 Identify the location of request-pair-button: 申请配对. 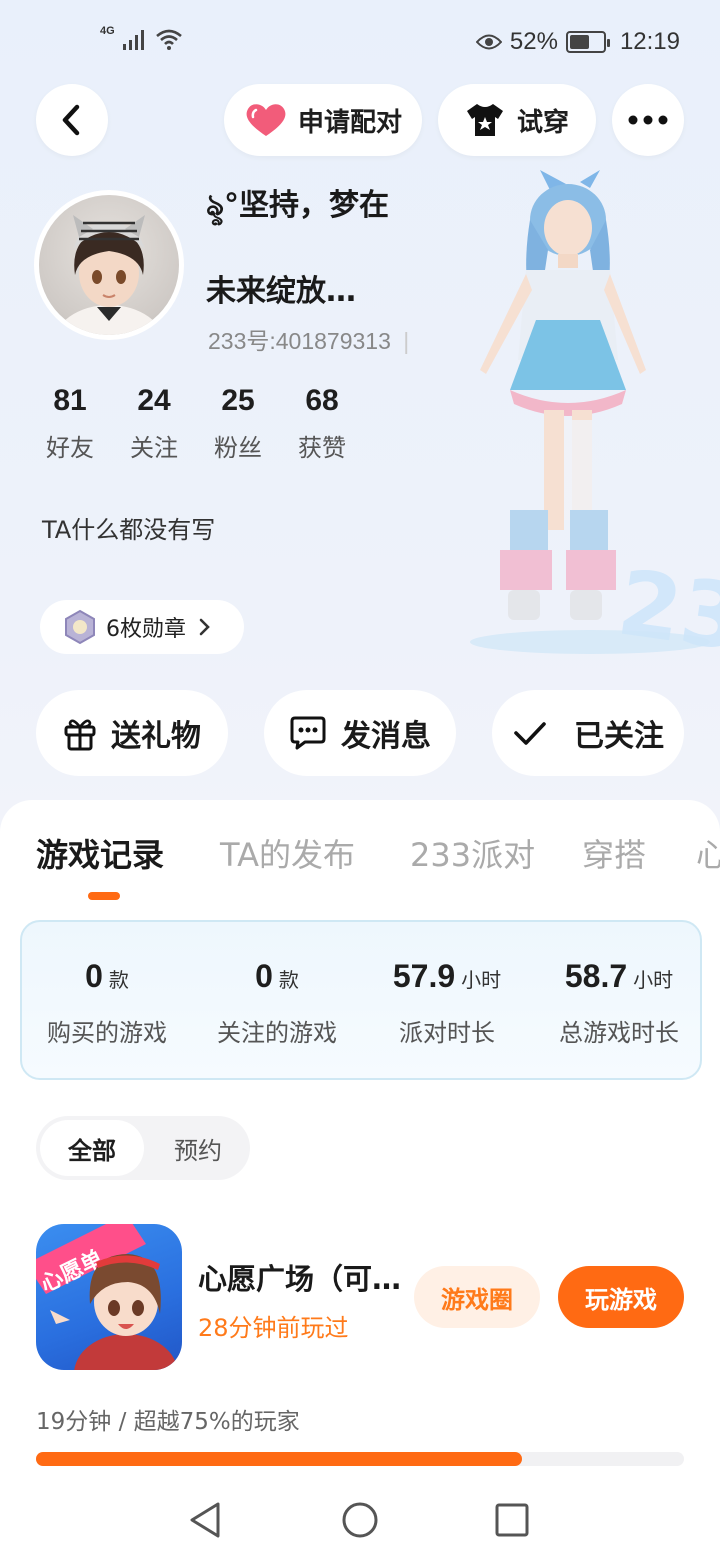
(323, 120).